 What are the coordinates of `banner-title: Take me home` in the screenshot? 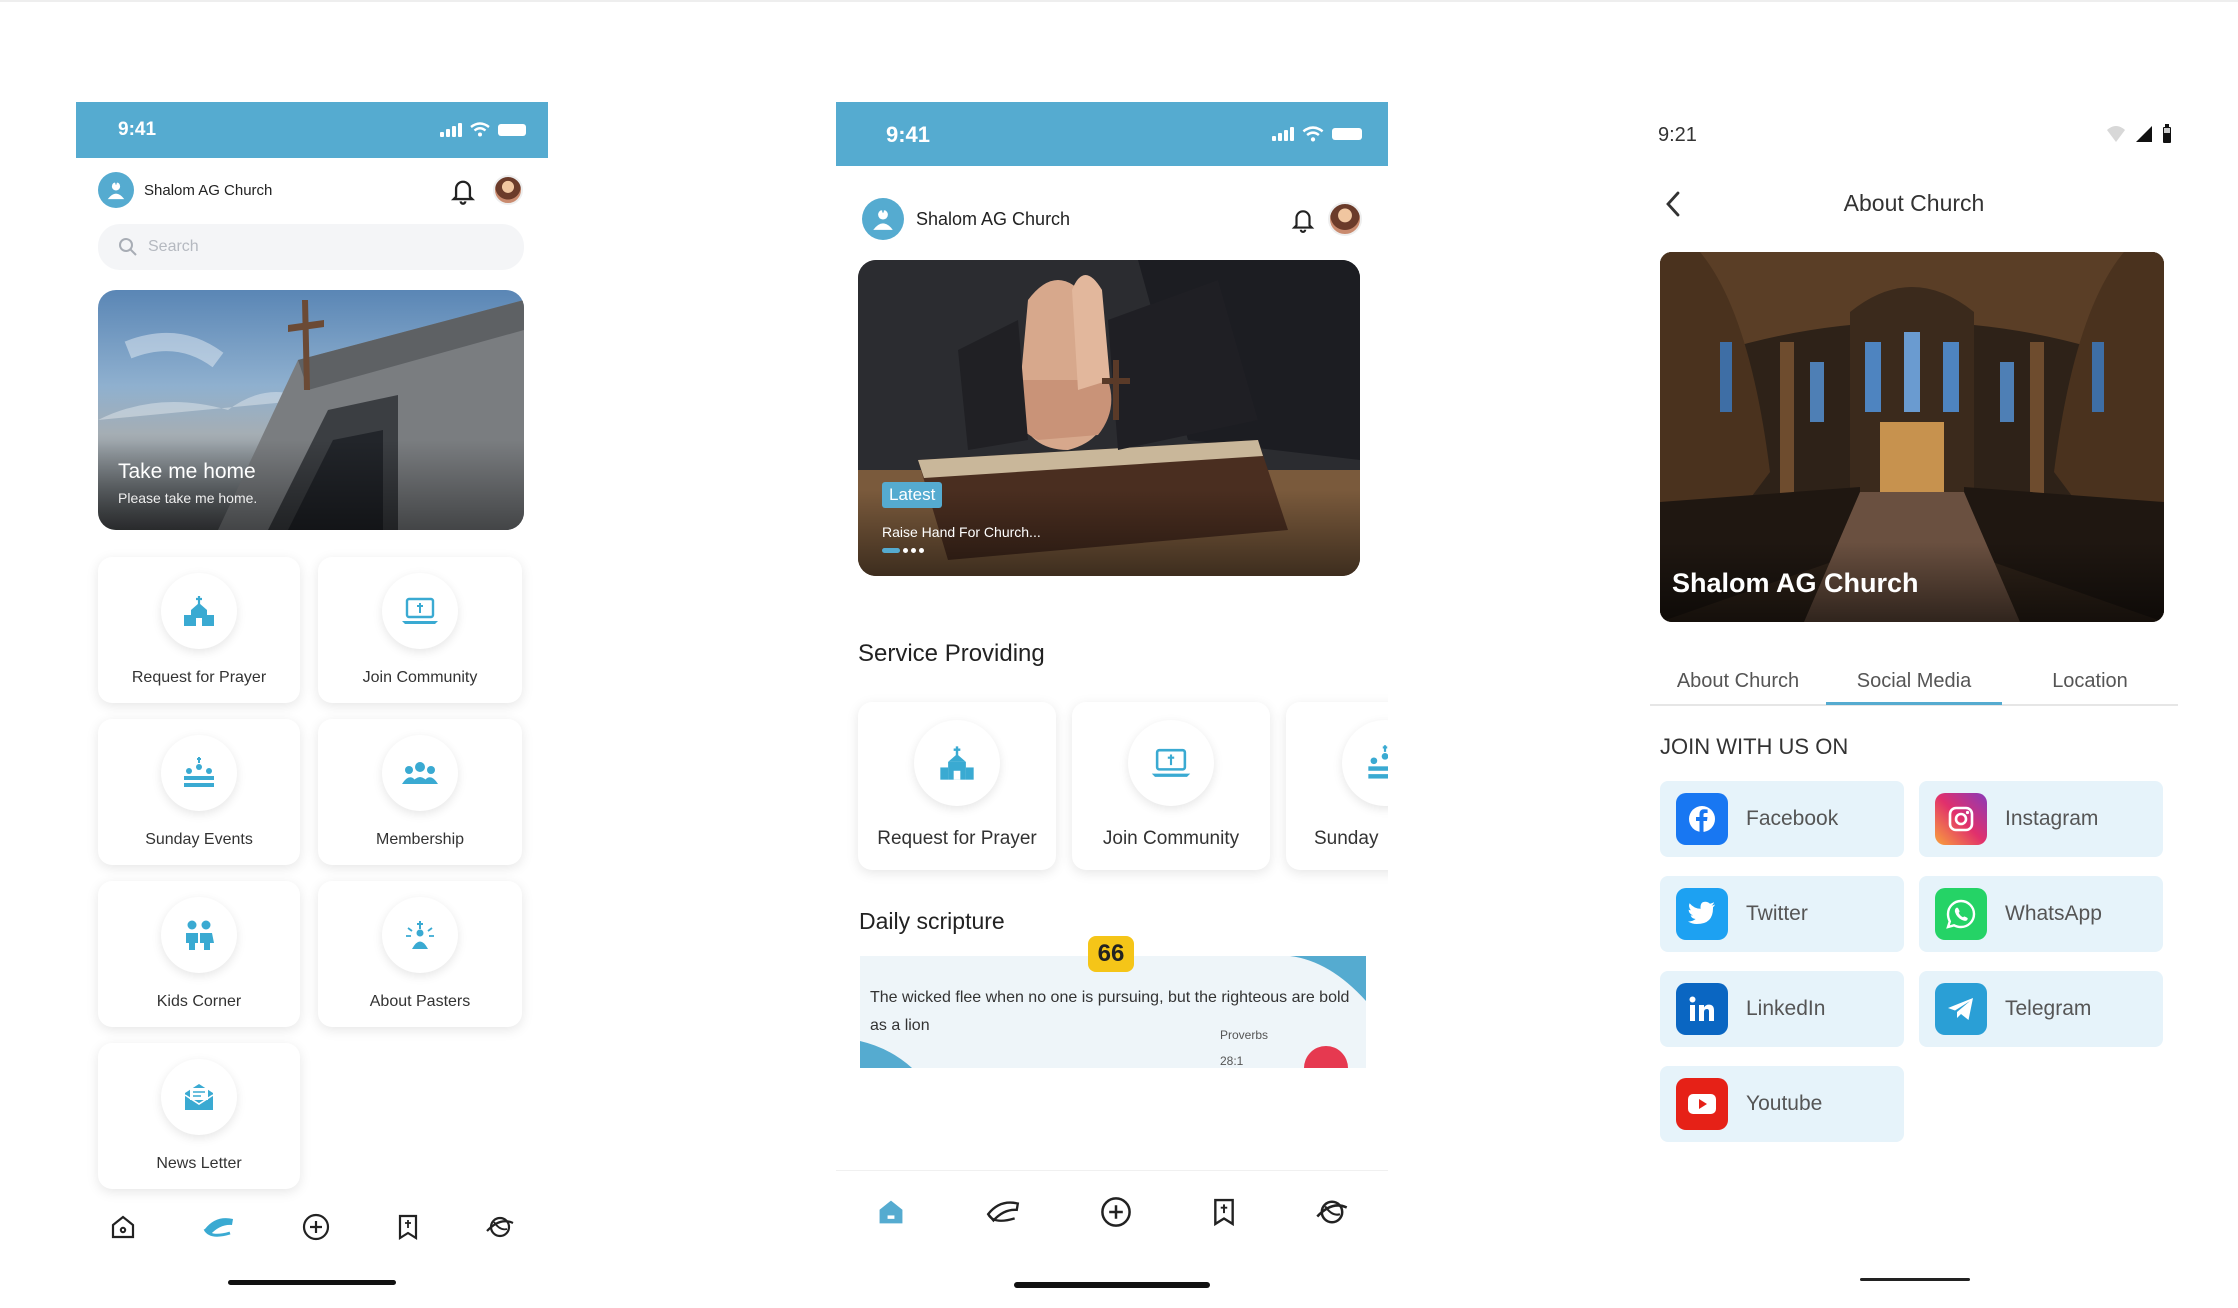 It's located at (187, 471).